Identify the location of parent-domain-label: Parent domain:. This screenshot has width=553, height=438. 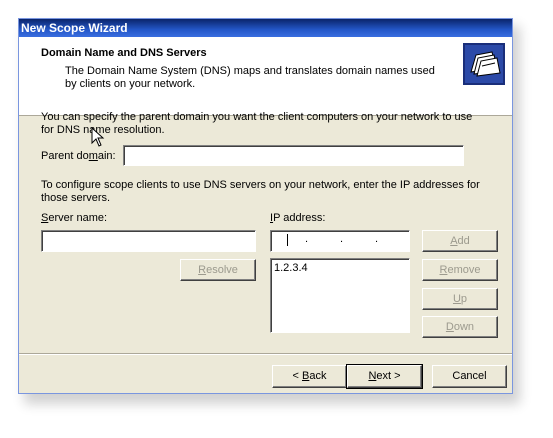
(78, 156).